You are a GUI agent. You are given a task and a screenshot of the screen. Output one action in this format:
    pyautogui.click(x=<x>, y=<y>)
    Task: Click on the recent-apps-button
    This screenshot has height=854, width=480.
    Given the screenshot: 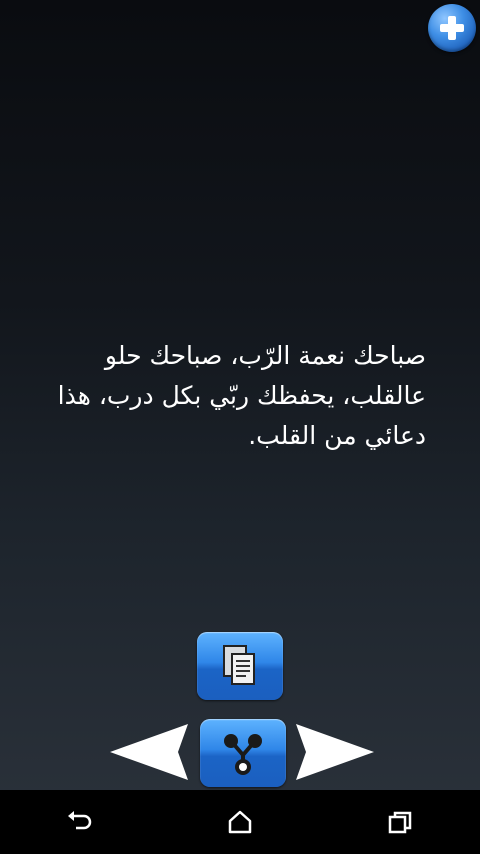 What is the action you would take?
    pyautogui.click(x=400, y=822)
    